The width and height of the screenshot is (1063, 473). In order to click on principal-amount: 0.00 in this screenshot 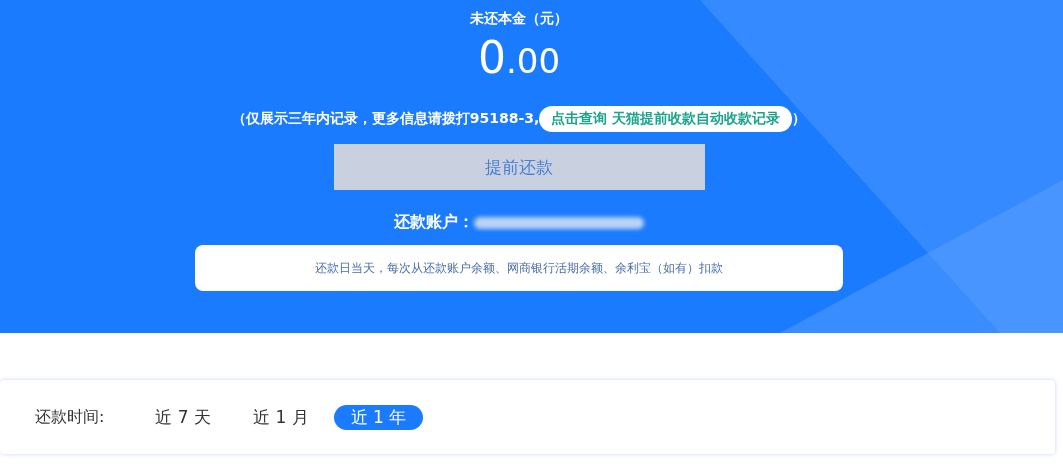, I will do `click(519, 58)`.